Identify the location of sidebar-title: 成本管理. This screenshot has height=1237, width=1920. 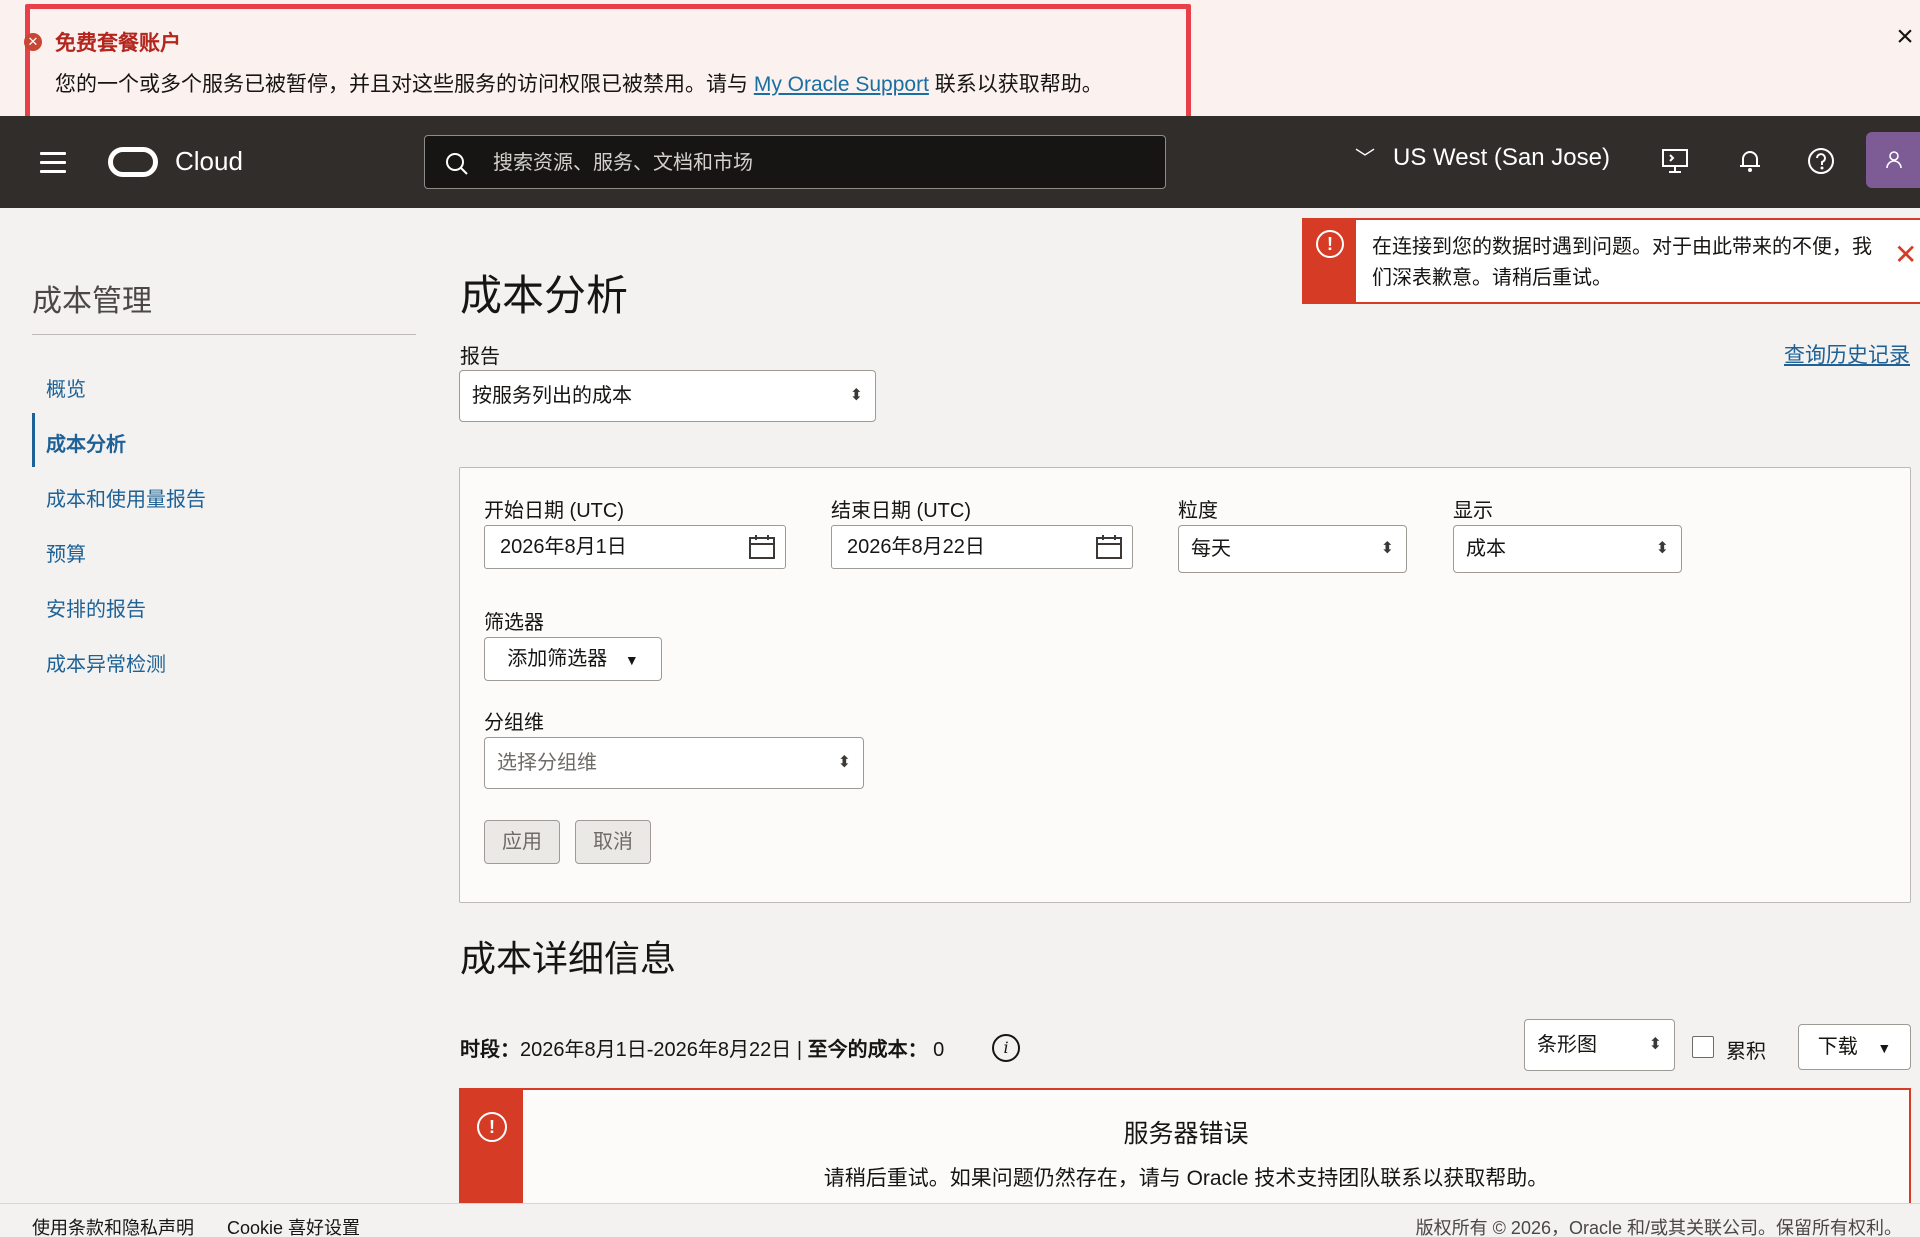
(92, 301).